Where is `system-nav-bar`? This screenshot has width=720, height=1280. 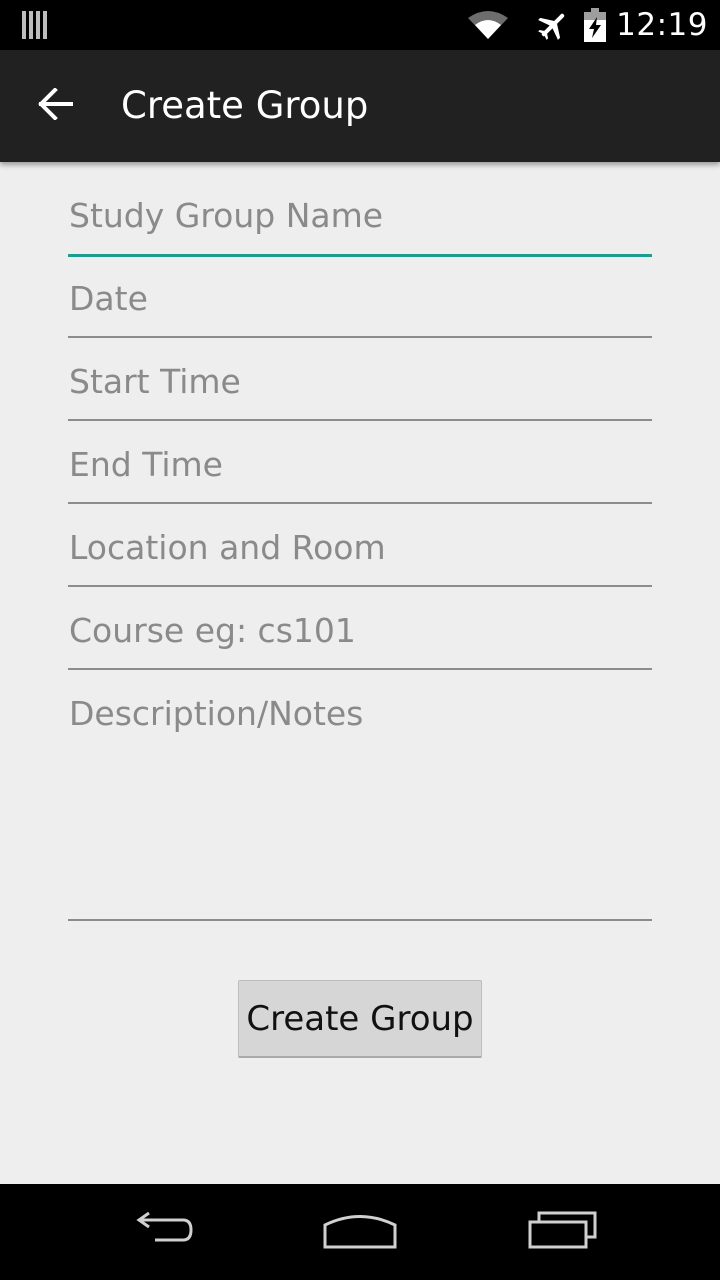 system-nav-bar is located at coordinates (360, 1232).